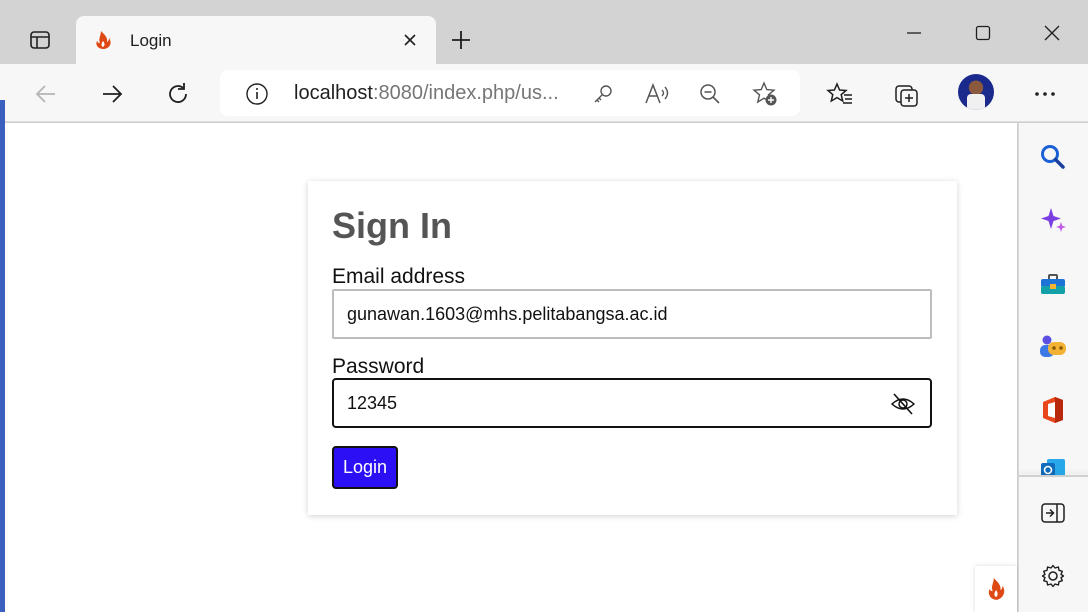 The width and height of the screenshot is (1088, 612). I want to click on refresh-icon, so click(178, 93).